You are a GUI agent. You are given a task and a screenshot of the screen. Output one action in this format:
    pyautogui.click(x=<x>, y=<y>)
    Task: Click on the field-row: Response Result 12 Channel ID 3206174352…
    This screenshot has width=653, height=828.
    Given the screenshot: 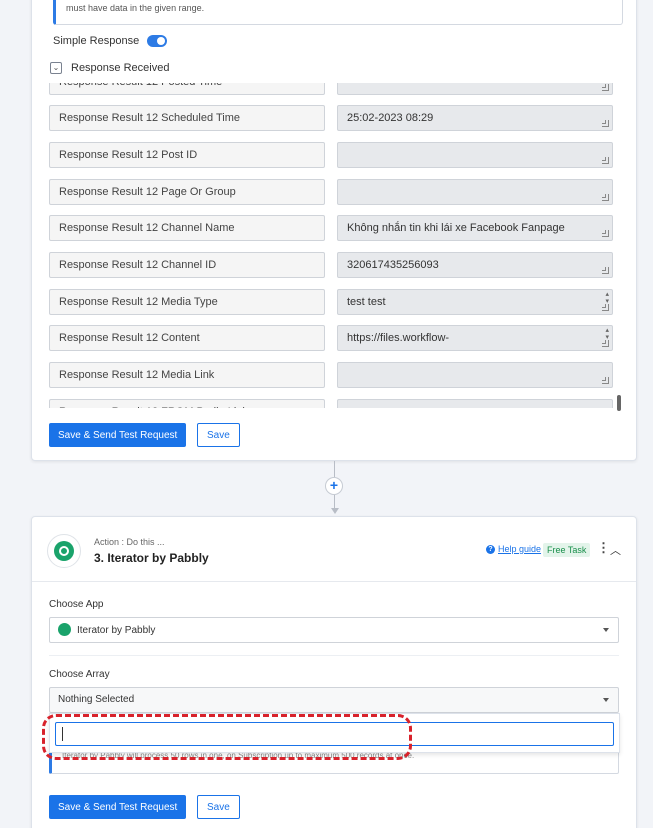 What is the action you would take?
    pyautogui.click(x=332, y=265)
    